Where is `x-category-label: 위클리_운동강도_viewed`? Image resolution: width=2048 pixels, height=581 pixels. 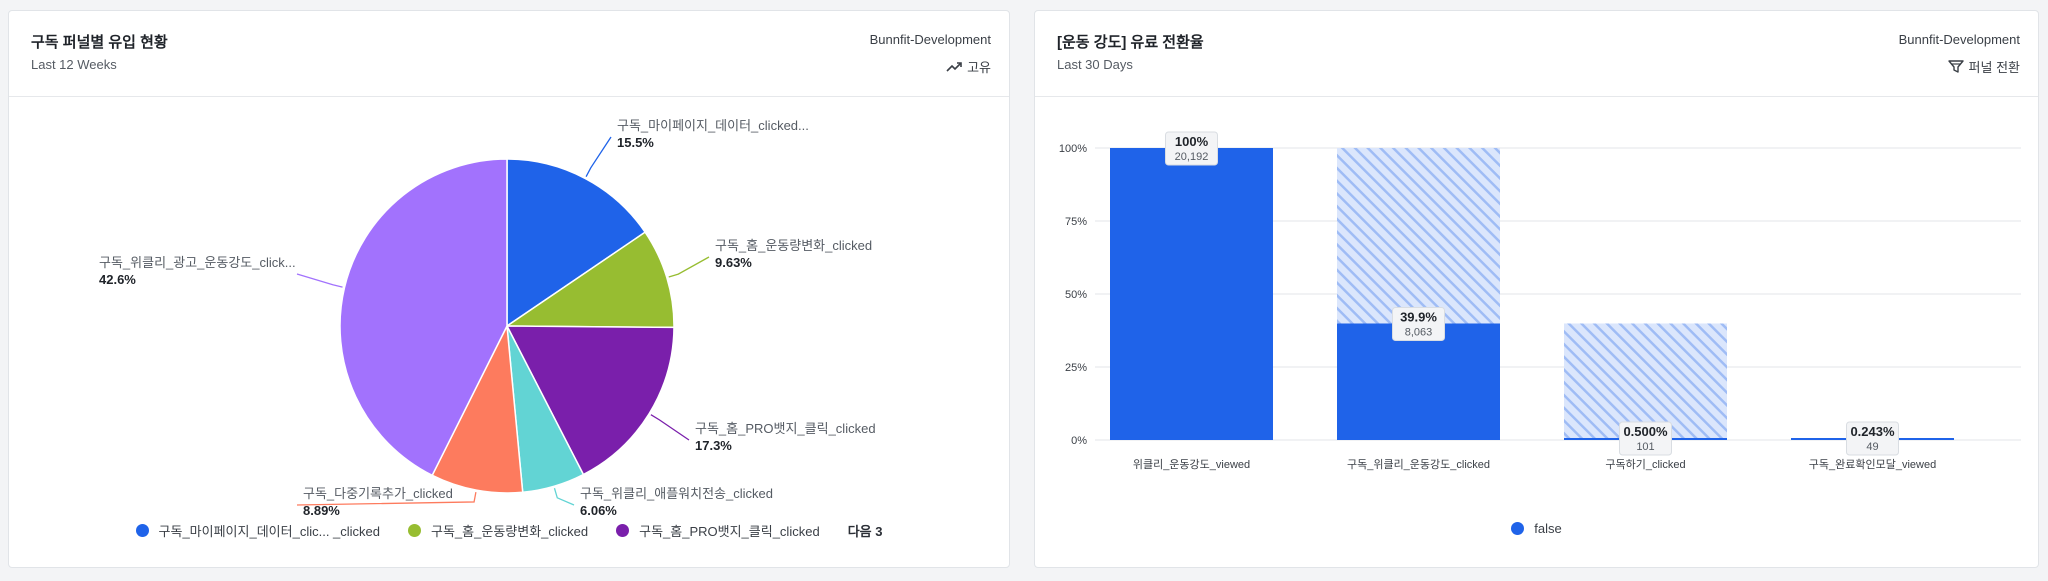
x-category-label: 위클리_운동강도_viewed is located at coordinates (1191, 464).